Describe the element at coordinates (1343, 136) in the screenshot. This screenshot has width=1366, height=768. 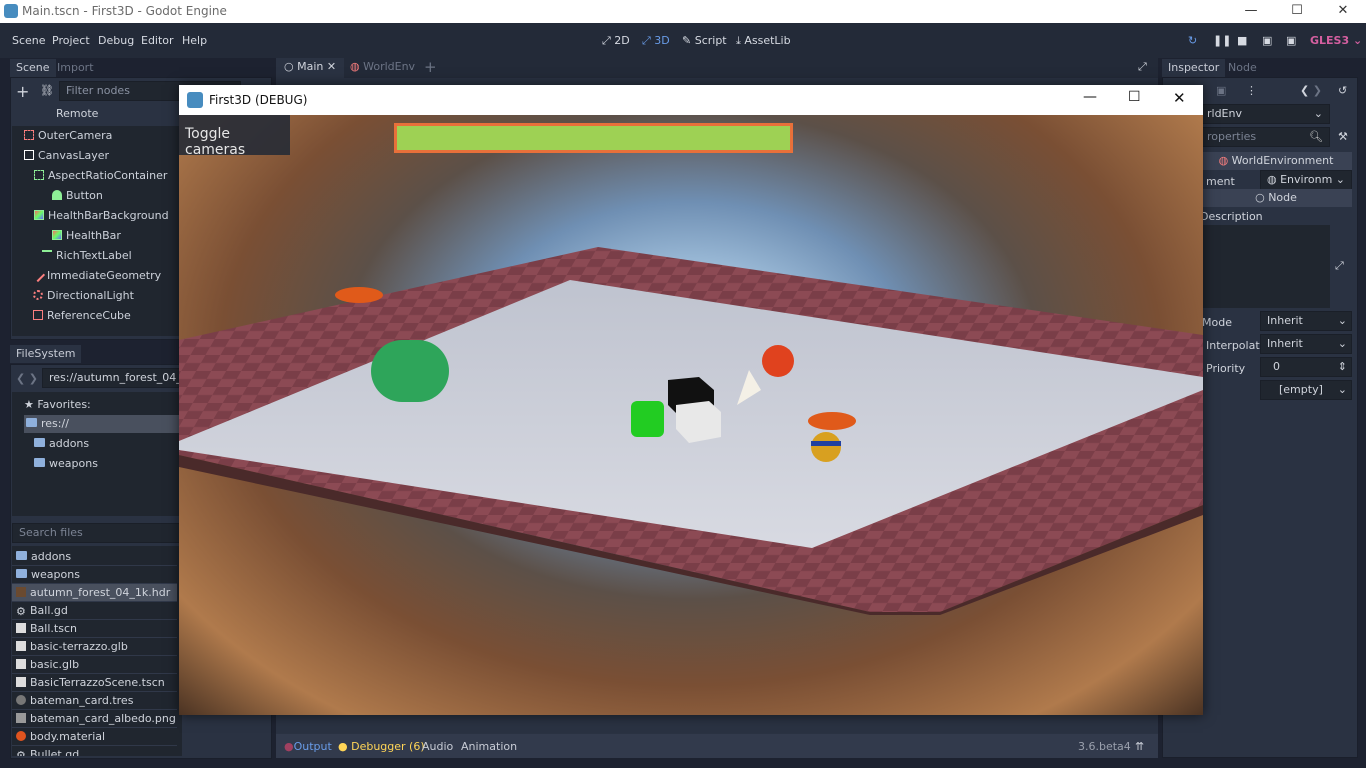
I see `property-tools-icon: ⚒` at that location.